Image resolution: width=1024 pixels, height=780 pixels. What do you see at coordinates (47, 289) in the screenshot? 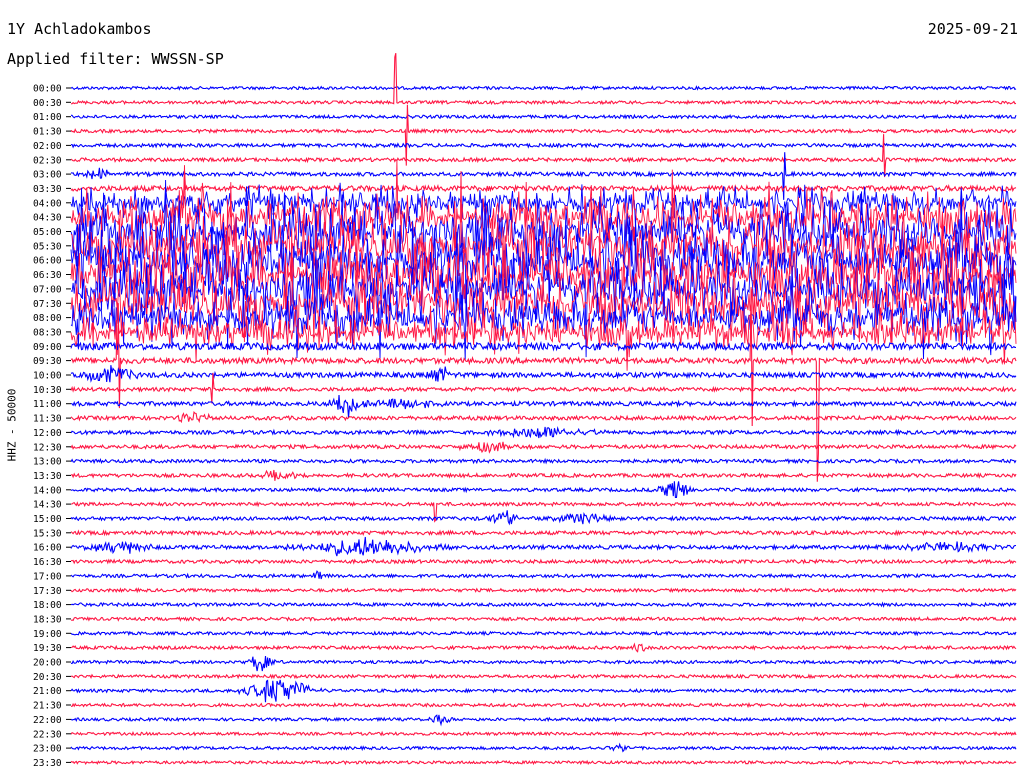
I see `time-label: 07:00` at bounding box center [47, 289].